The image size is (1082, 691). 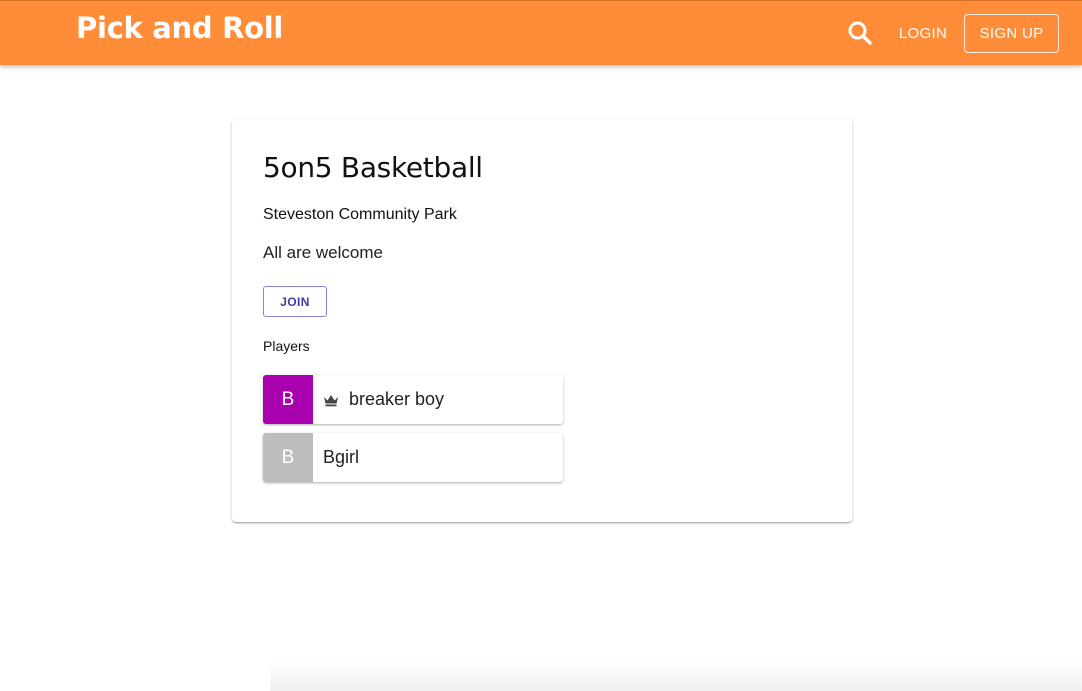 I want to click on search-button, so click(x=860, y=33).